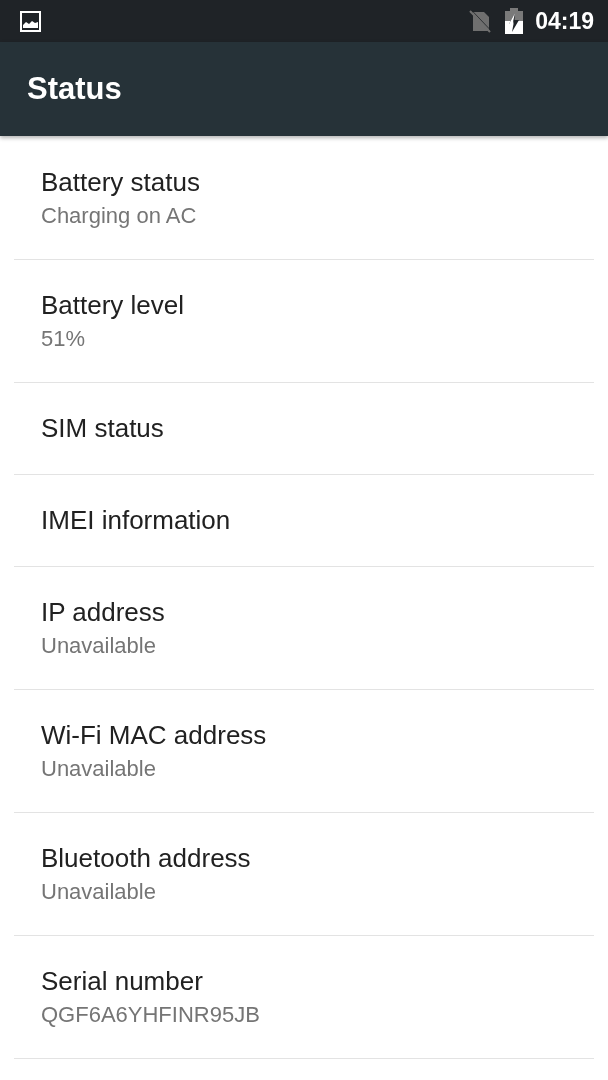  Describe the element at coordinates (119, 216) in the screenshot. I see `setting-summary: Charging on AC` at that location.